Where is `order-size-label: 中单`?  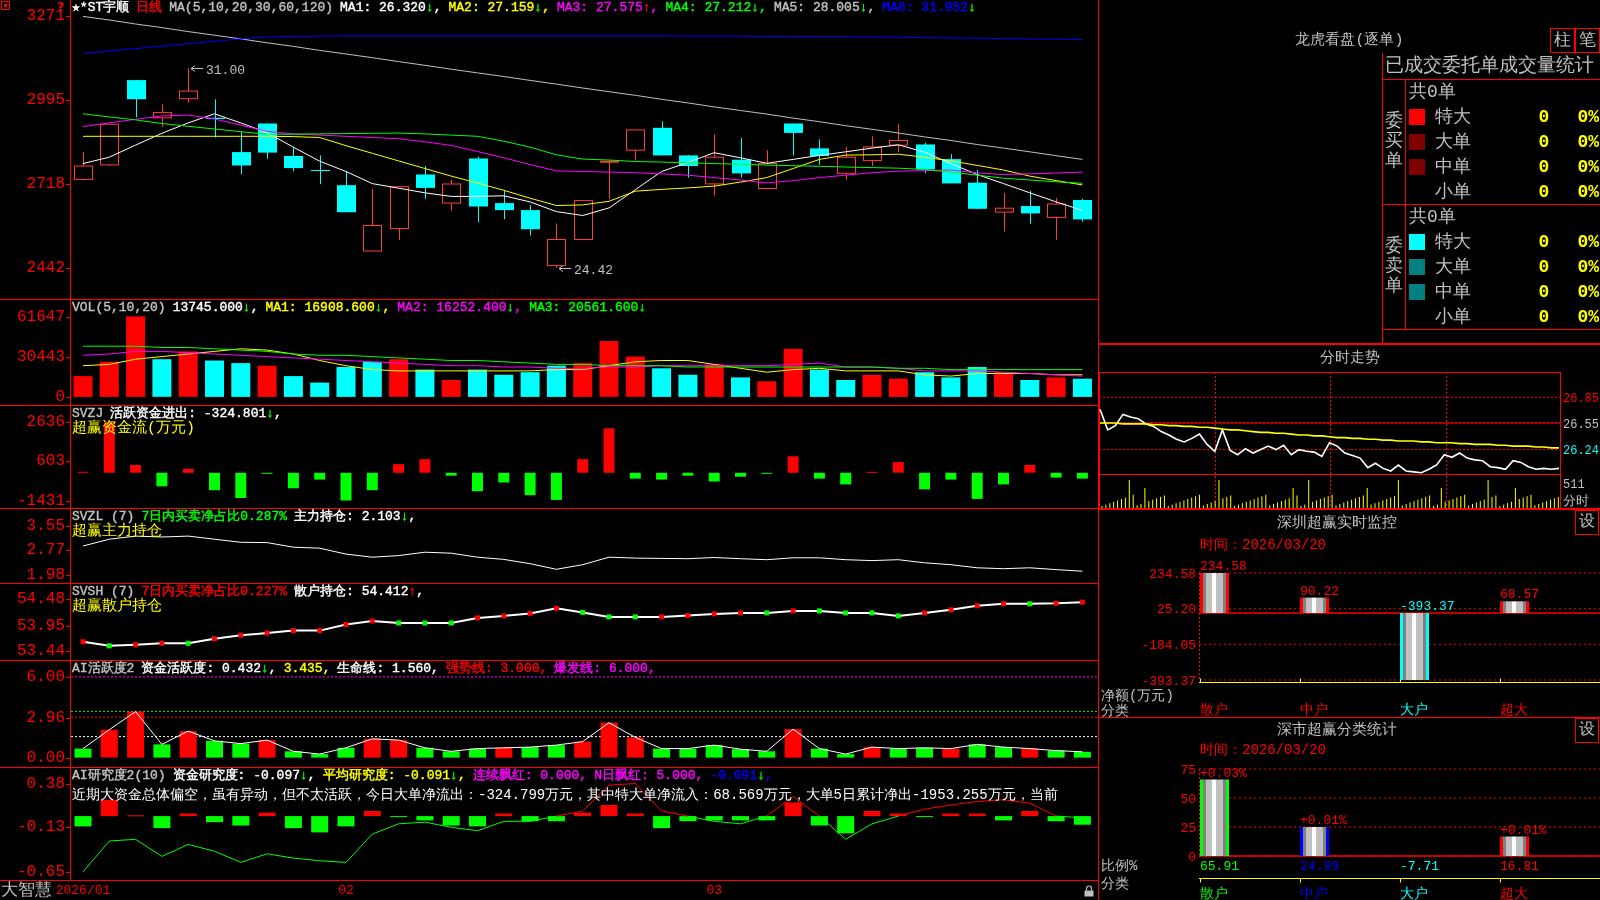 order-size-label: 中单 is located at coordinates (1453, 166).